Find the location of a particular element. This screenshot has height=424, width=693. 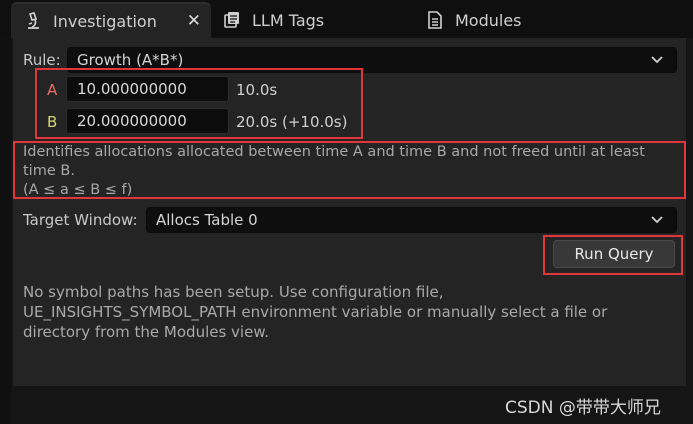

target-window-value: Allocs Table 0 is located at coordinates (207, 220).